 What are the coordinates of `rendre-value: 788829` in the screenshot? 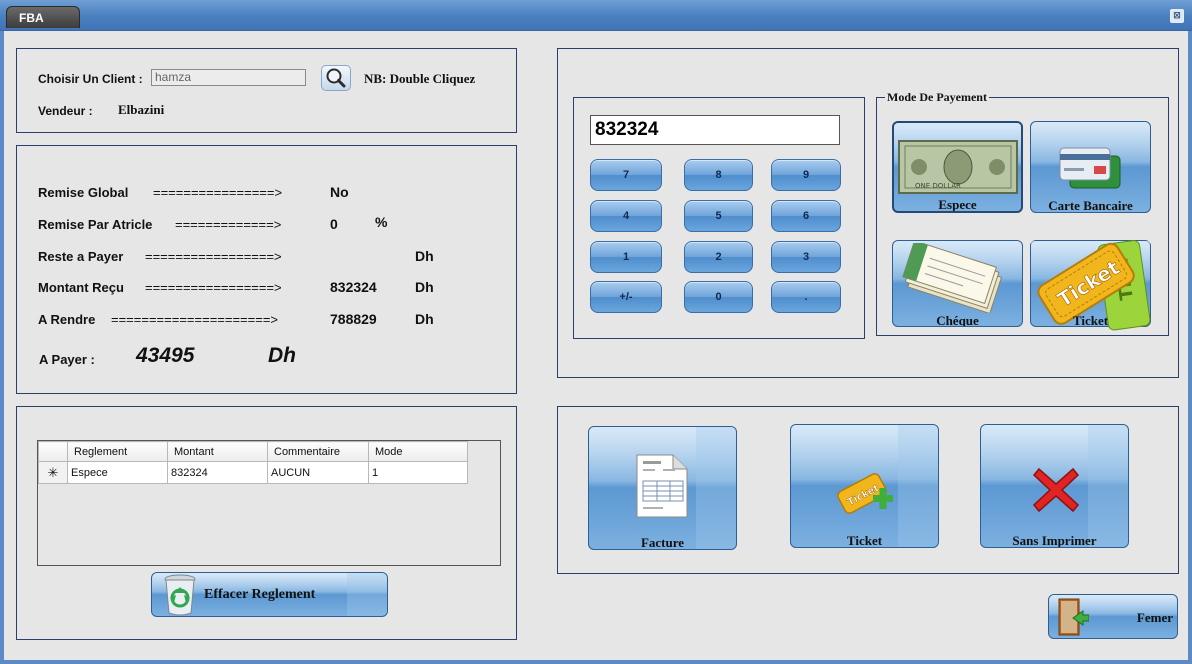 It's located at (353, 319).